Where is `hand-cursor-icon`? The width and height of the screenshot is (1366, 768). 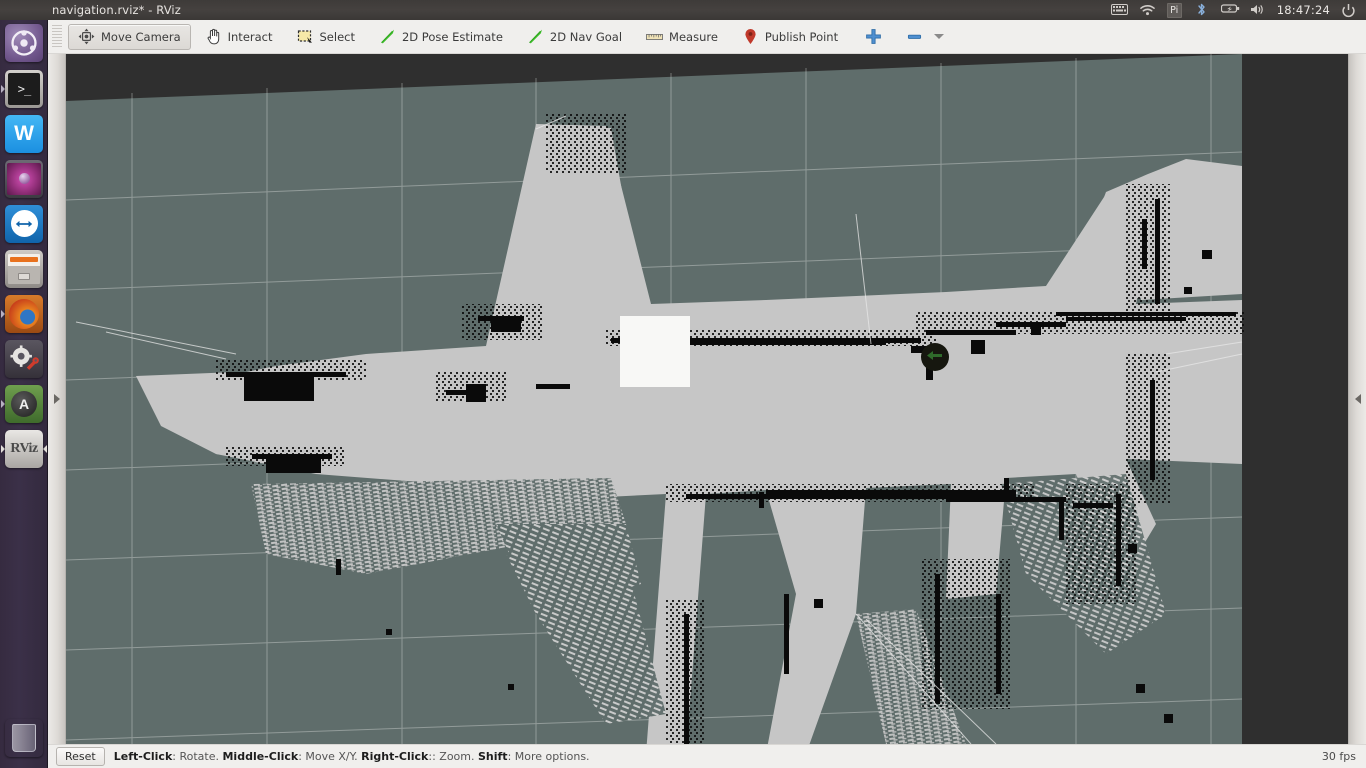 hand-cursor-icon is located at coordinates (213, 36).